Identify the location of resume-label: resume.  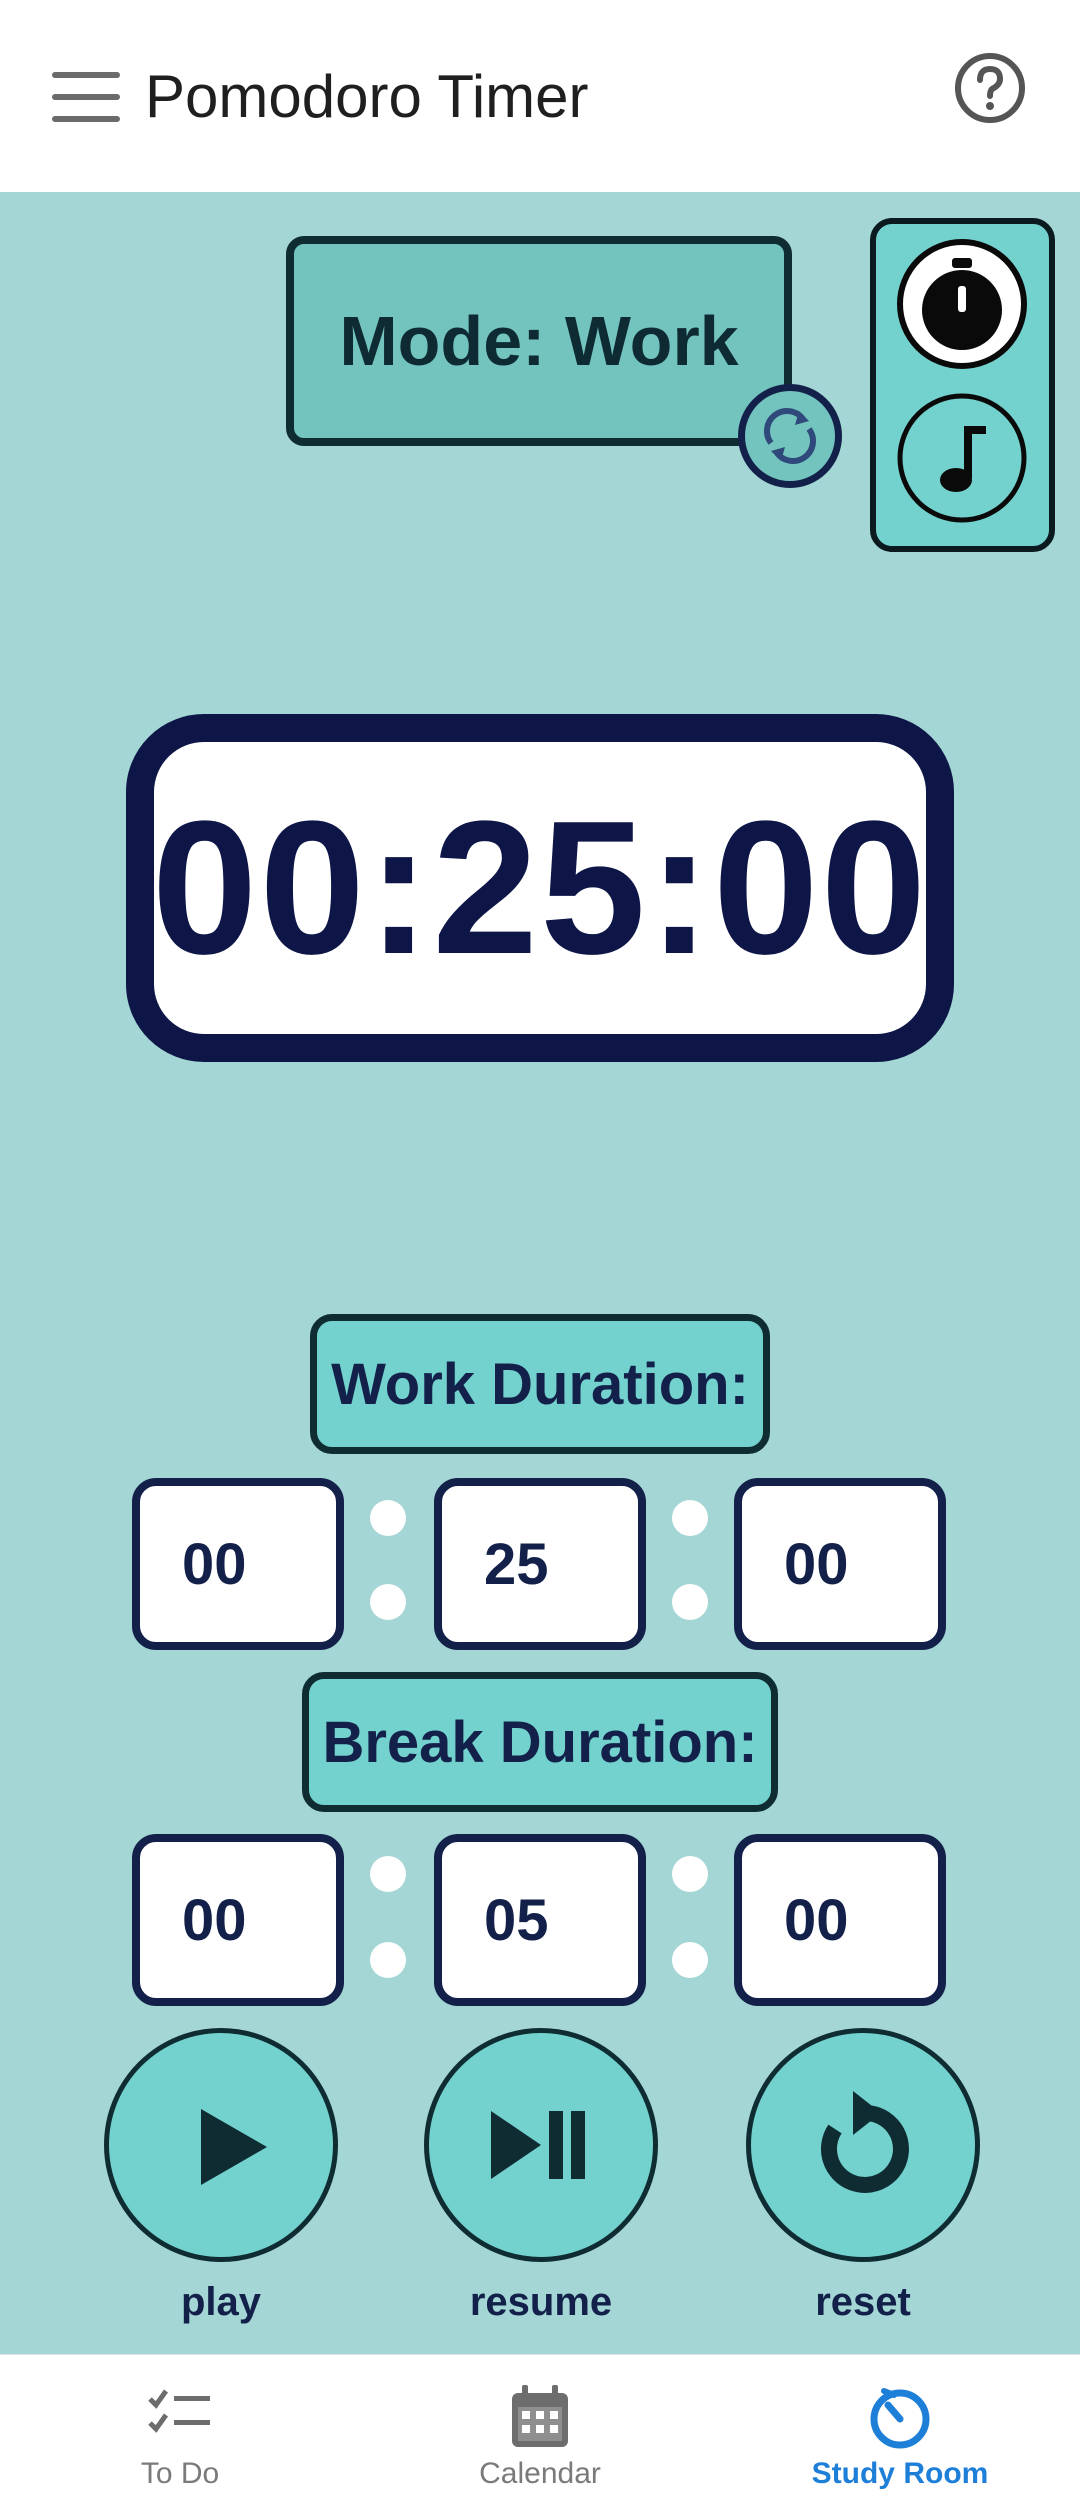
(541, 2302).